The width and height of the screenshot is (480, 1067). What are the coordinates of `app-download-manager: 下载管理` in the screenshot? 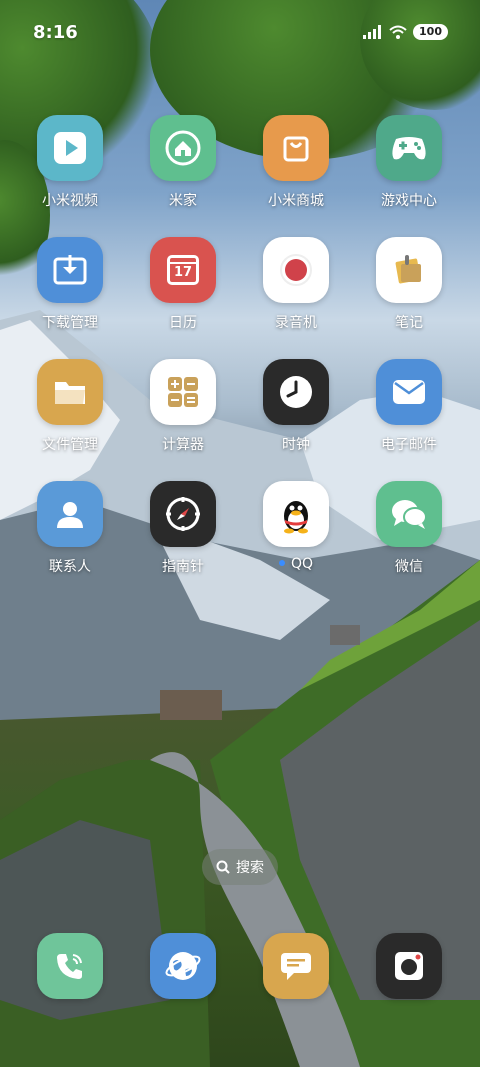 It's located at (70, 284).